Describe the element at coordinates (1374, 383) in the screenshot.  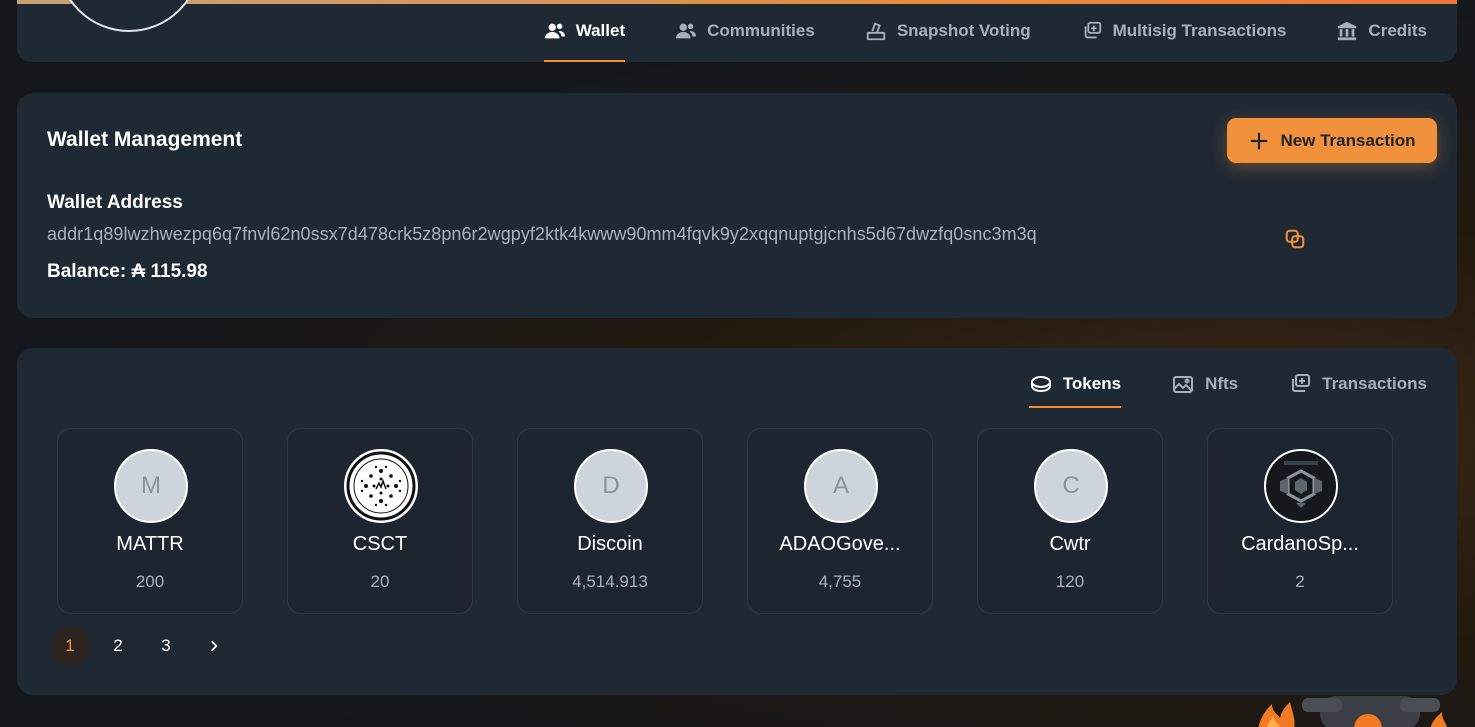
I see `tab-label: Transactions` at that location.